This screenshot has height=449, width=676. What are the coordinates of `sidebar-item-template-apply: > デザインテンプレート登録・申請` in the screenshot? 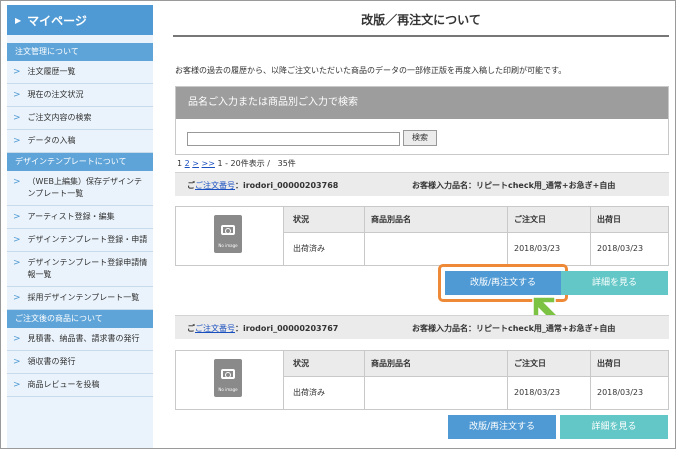 It's located at (80, 240).